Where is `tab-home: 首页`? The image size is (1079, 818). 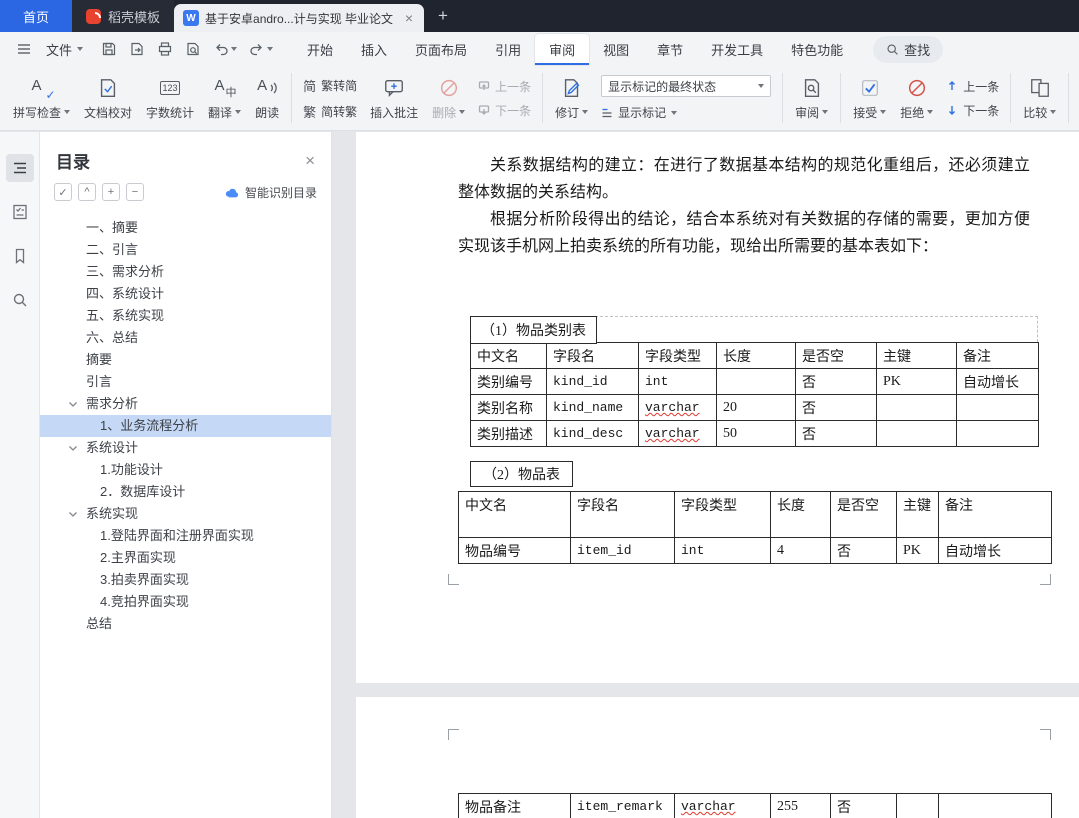 tab-home: 首页 is located at coordinates (36, 16).